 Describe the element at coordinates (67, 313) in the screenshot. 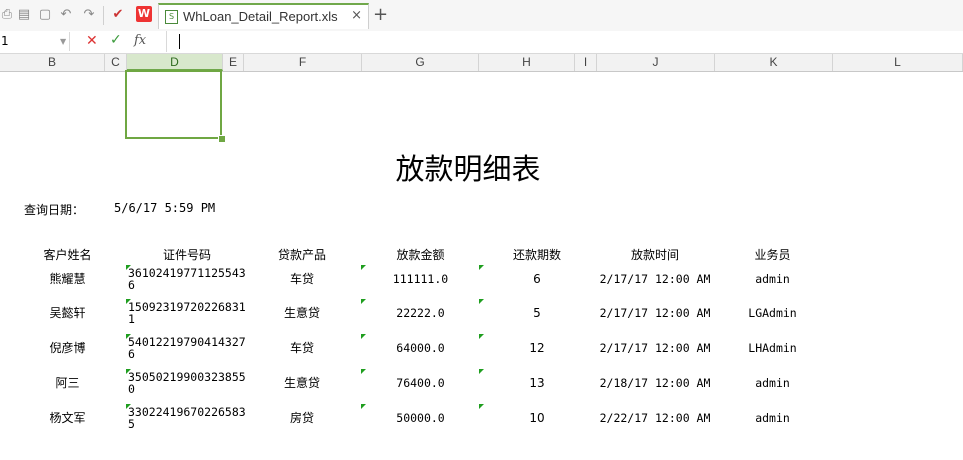

I see `cell-customer-name: 吴懿轩` at that location.